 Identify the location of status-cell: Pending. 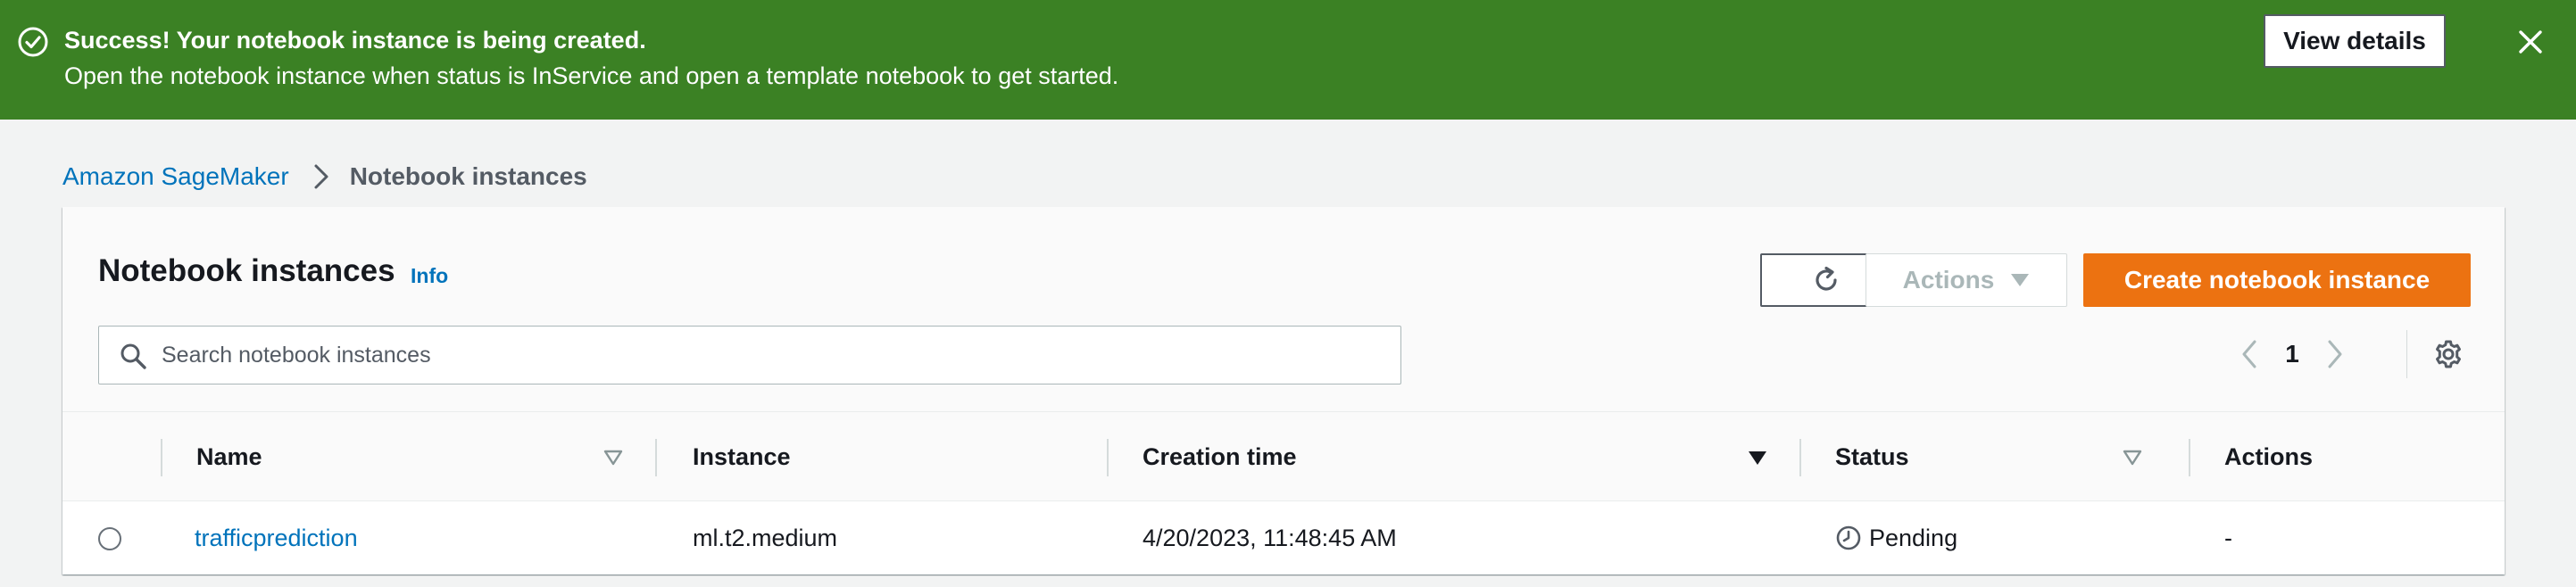
(1896, 538).